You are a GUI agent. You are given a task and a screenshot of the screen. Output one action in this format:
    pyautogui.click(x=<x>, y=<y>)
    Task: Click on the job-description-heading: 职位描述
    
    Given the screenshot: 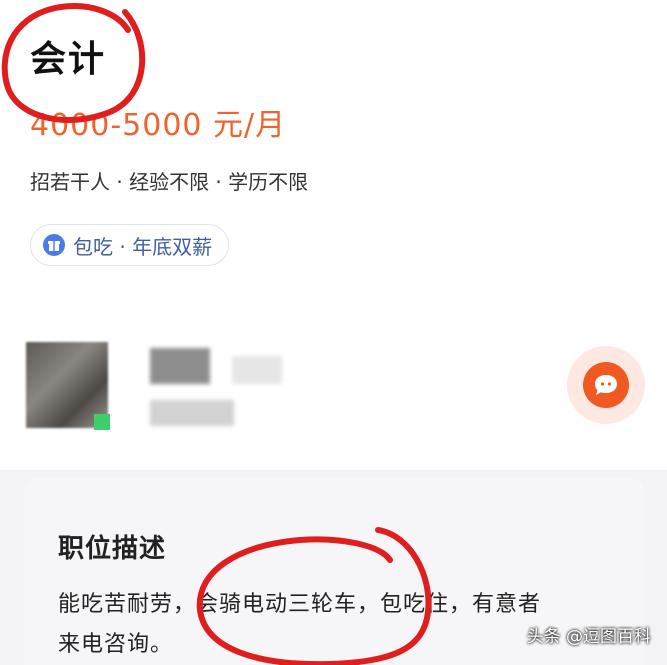 What is the action you would take?
    pyautogui.click(x=112, y=549)
    